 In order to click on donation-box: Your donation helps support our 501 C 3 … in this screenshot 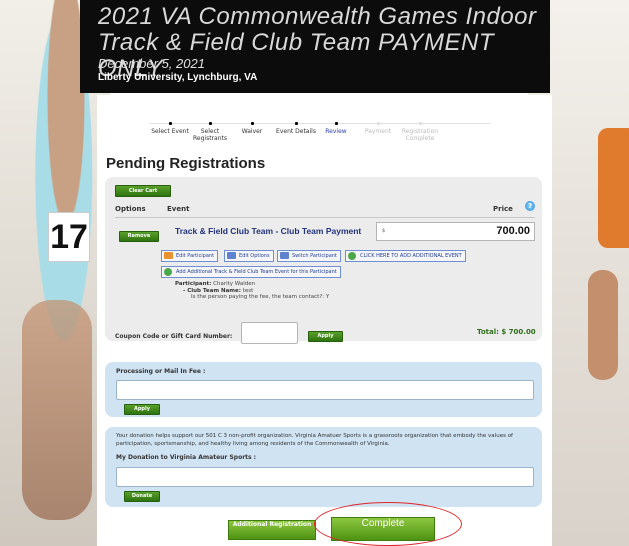, I will do `click(323, 467)`.